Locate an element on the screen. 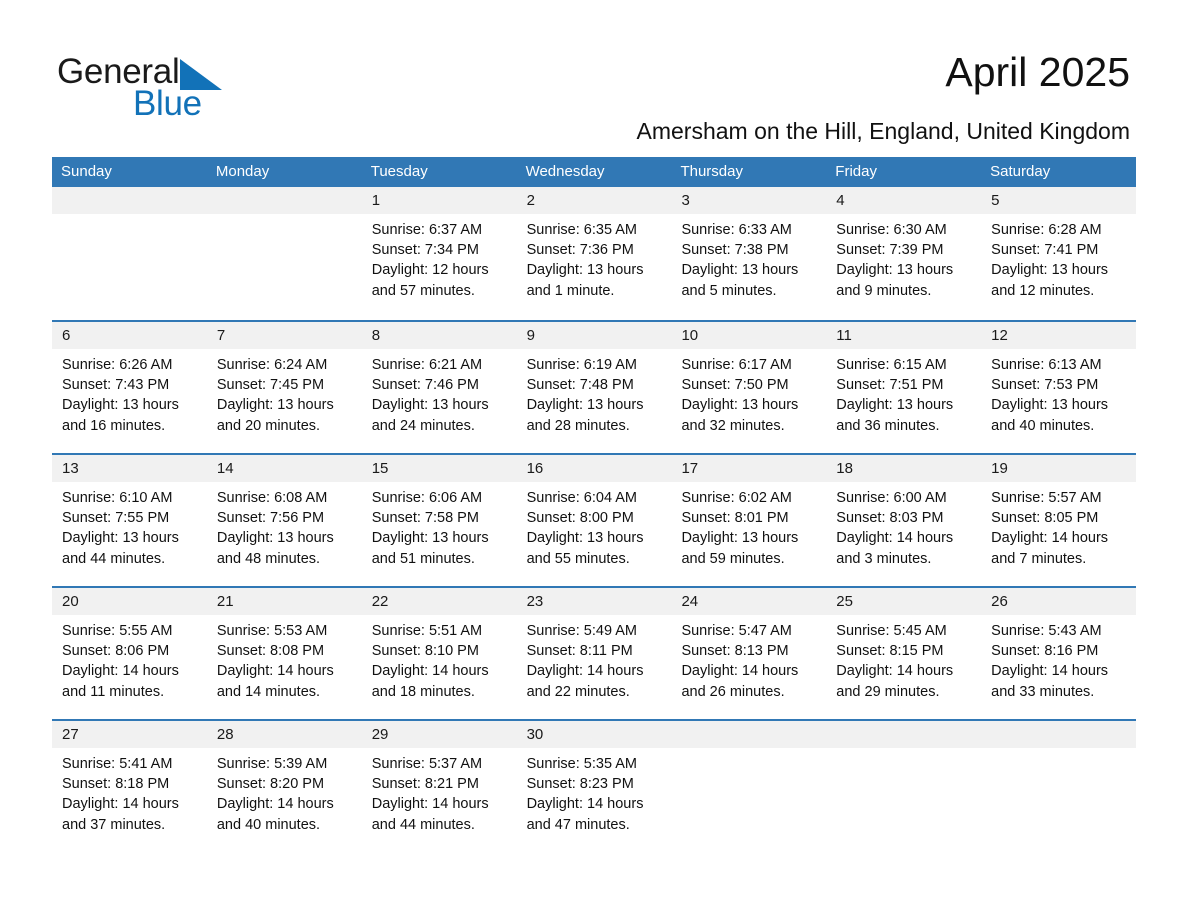 The image size is (1188, 918). sunrise-text: Sunrise: 5:49 AM is located at coordinates (581, 631).